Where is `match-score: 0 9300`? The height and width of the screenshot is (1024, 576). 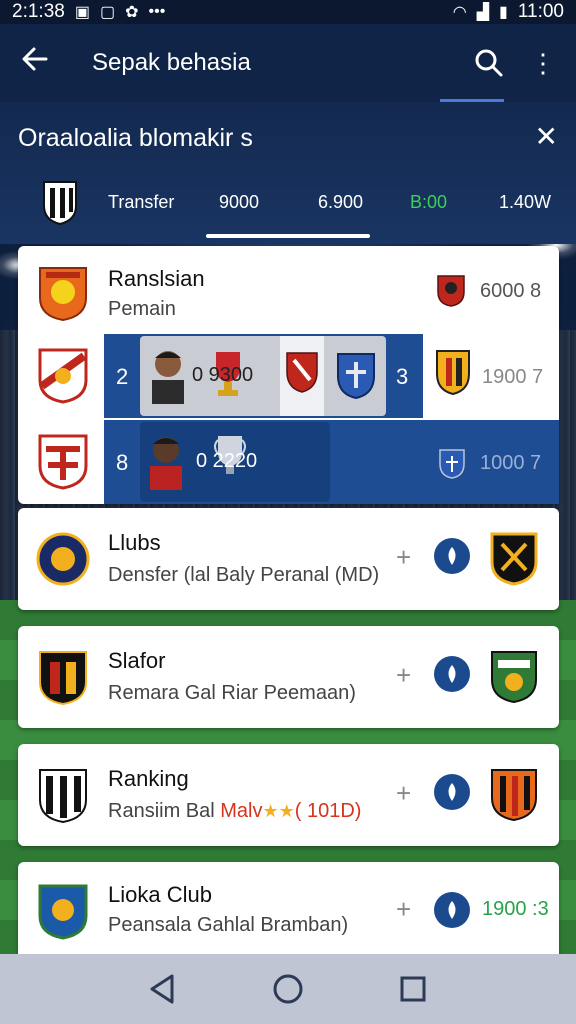 match-score: 0 9300 is located at coordinates (223, 375).